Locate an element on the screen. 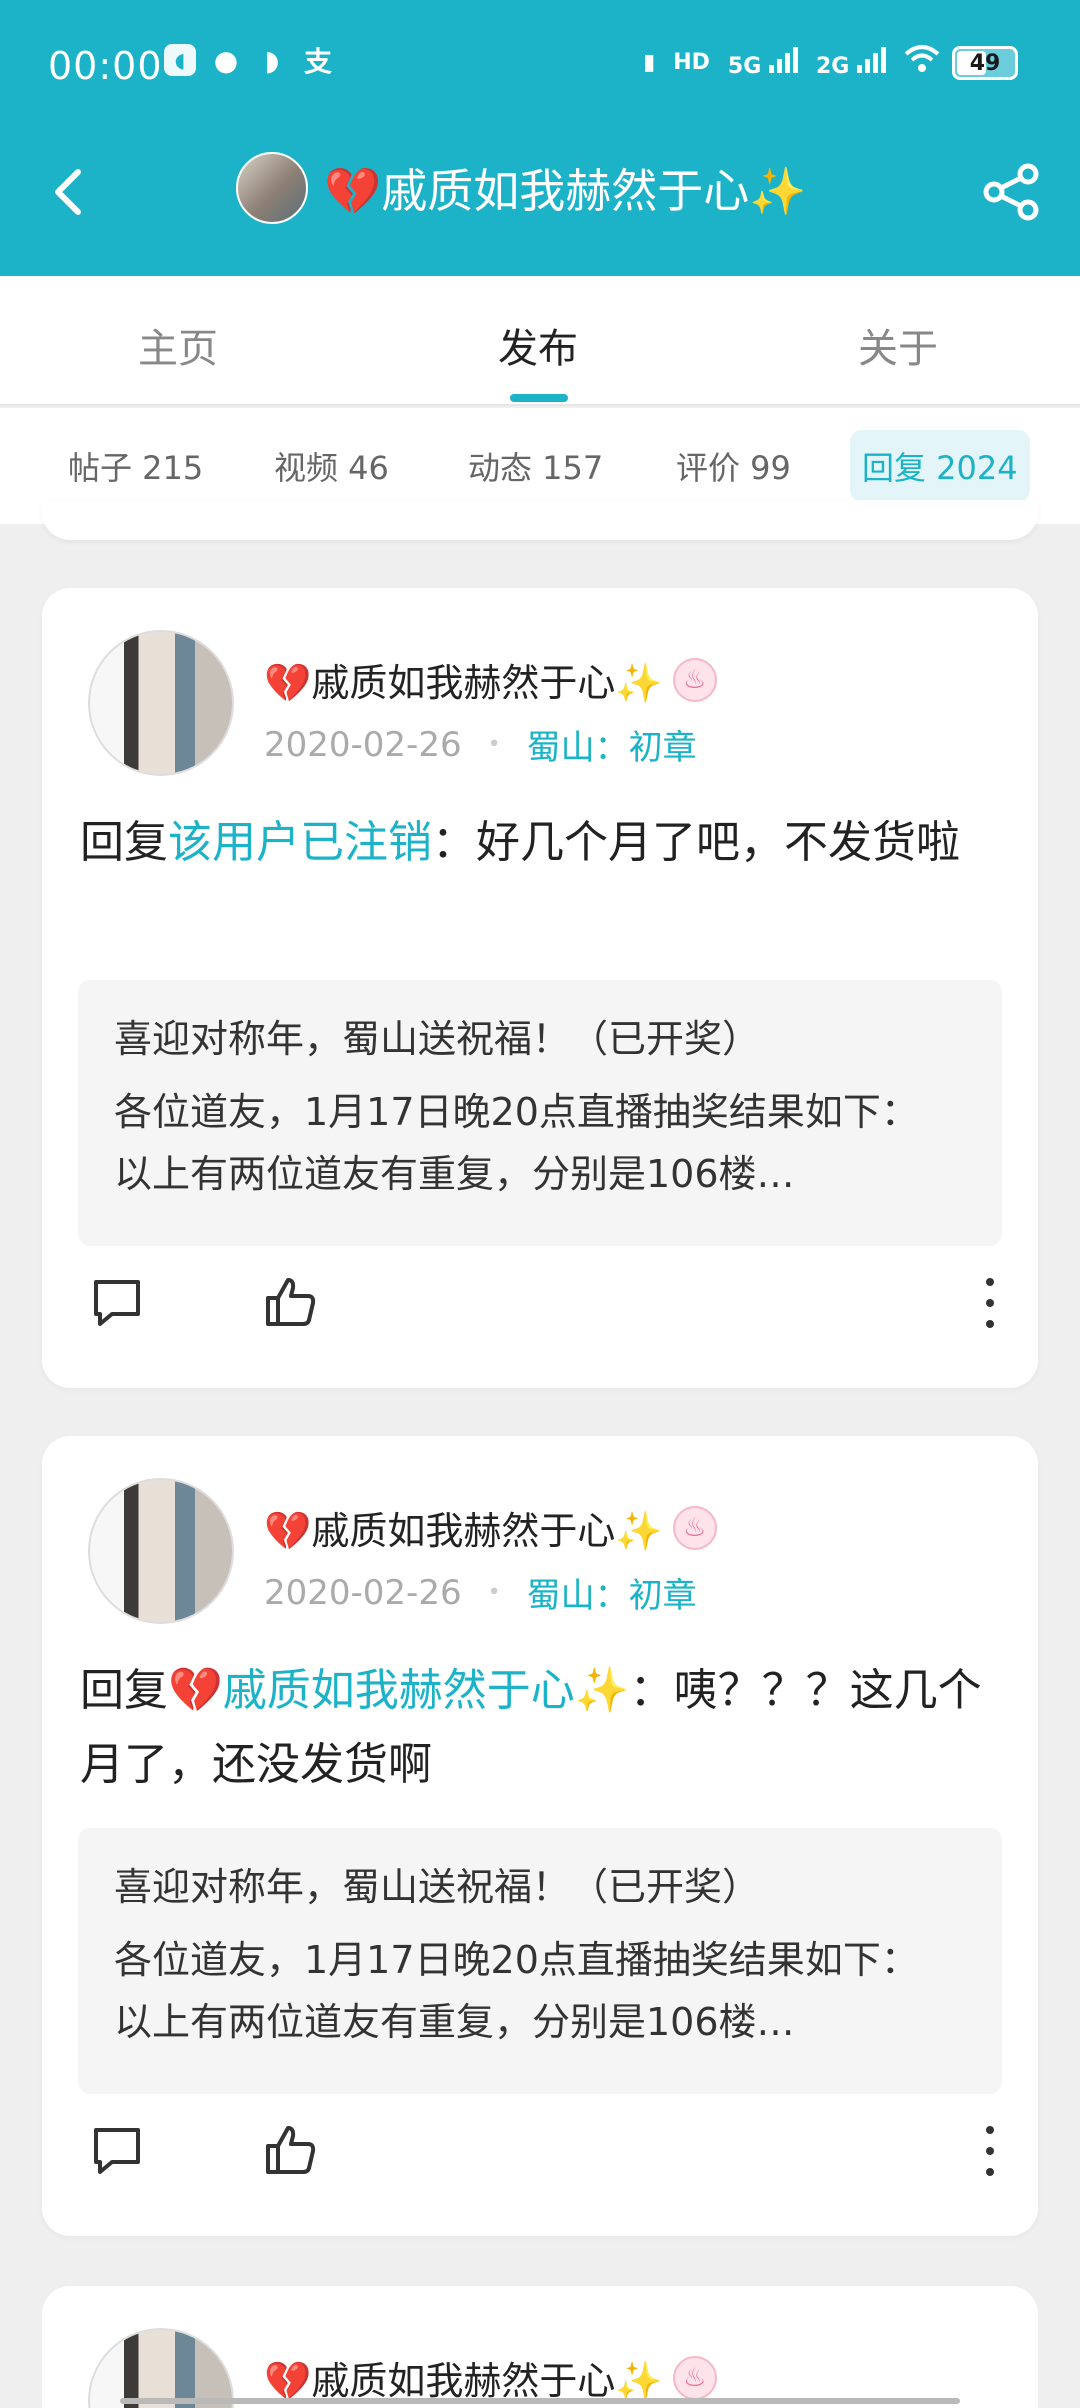  tab-about: 关于 is located at coordinates (898, 345).